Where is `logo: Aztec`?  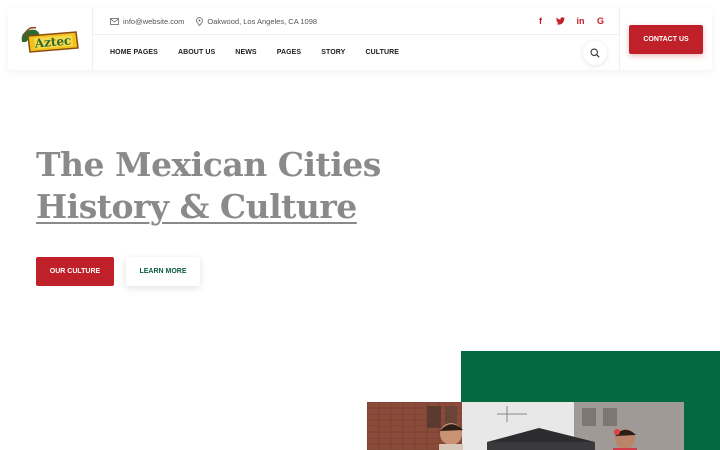 logo: Aztec is located at coordinates (50, 39).